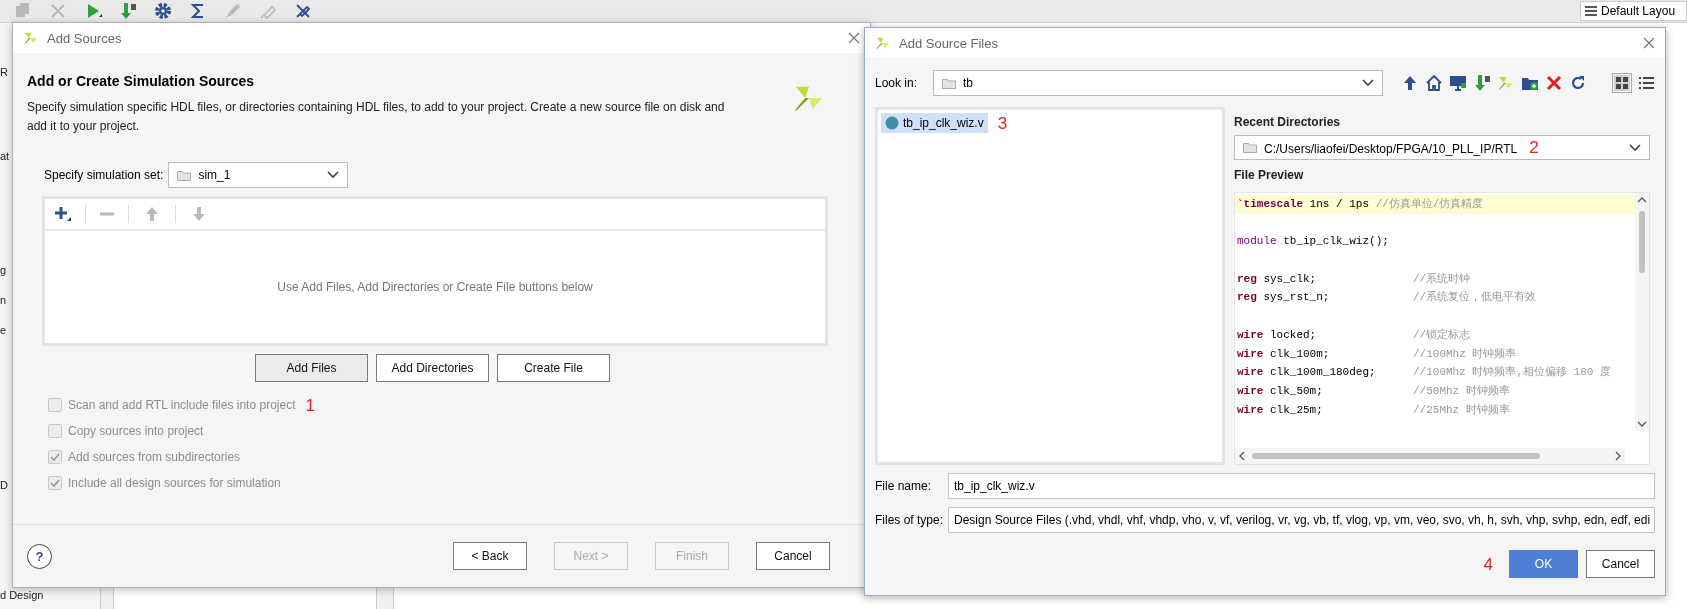 This screenshot has width=1687, height=609. What do you see at coordinates (1578, 83) in the screenshot?
I see `refresh-icon` at bounding box center [1578, 83].